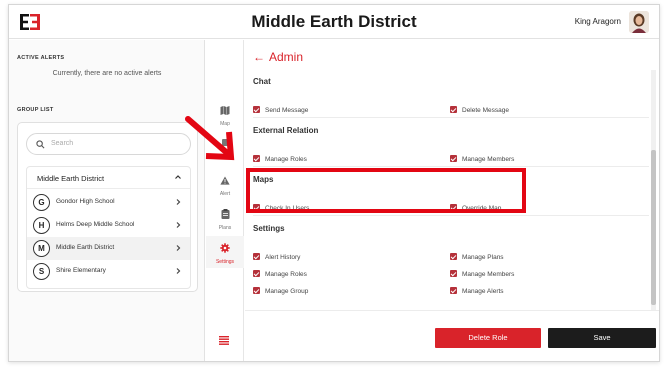  I want to click on district-header: Middle Earth District, so click(108, 178).